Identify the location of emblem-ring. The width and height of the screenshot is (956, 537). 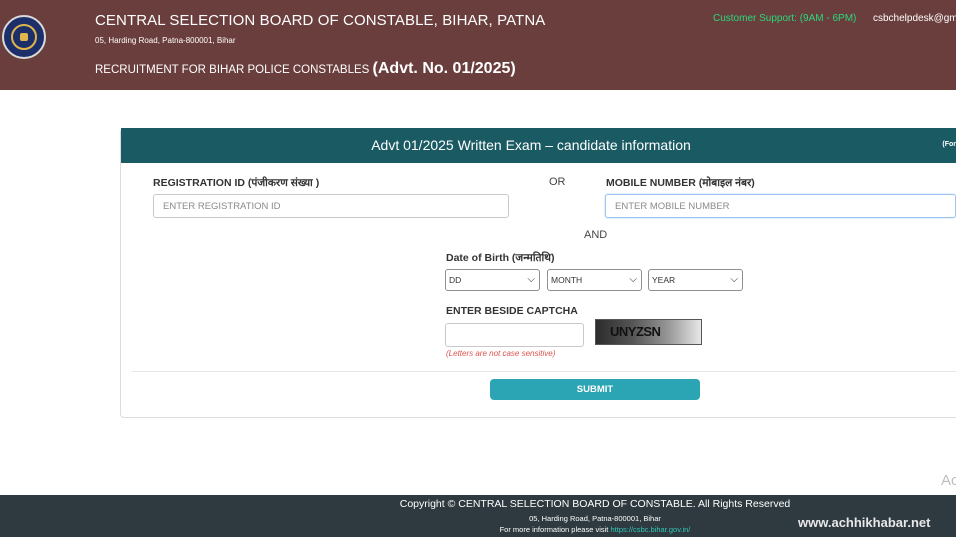
(24, 37).